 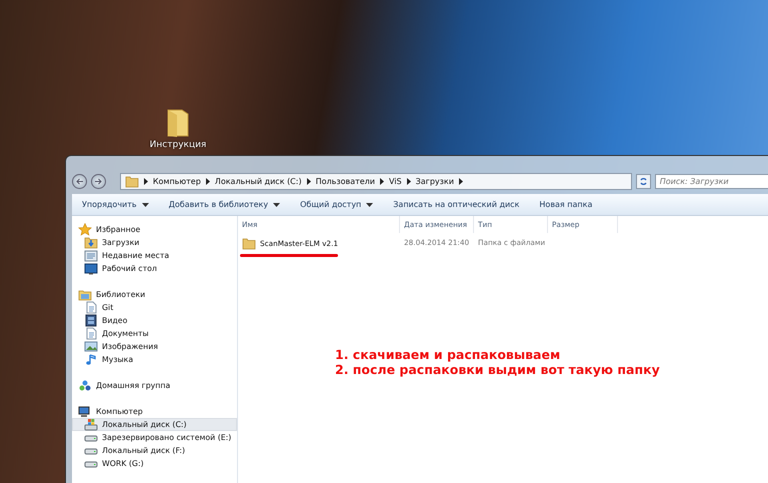 I want to click on breadcrumb: Компьютер, so click(x=176, y=181).